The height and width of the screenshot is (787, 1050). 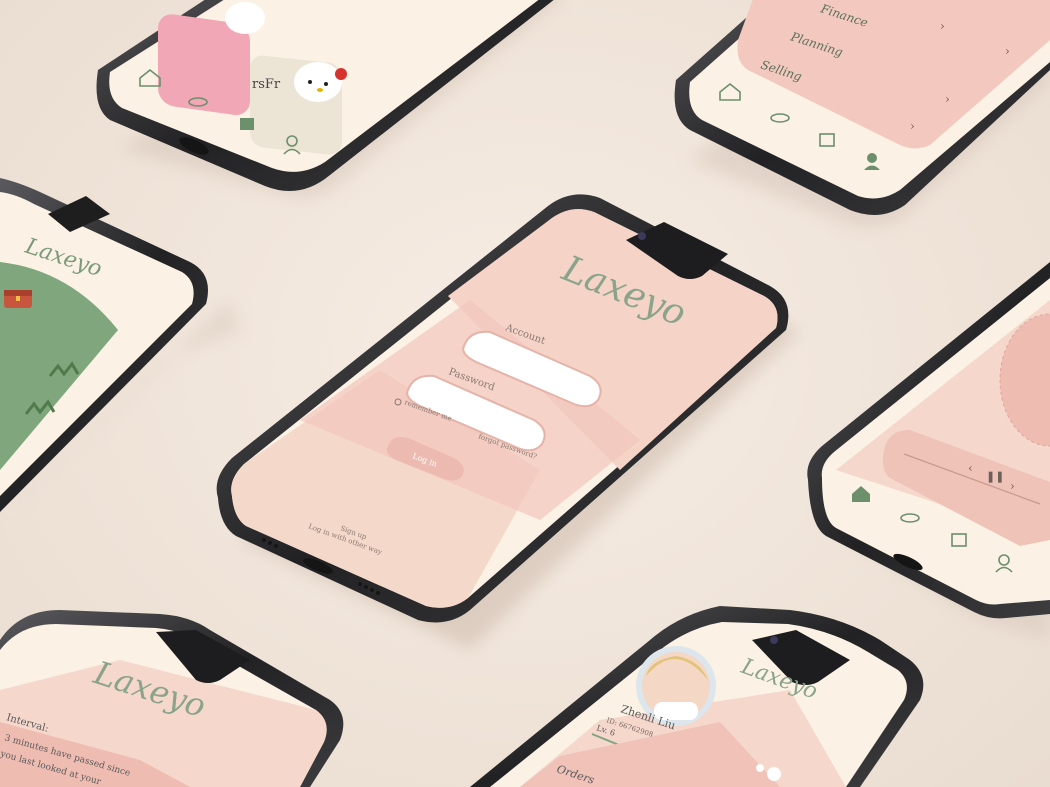 What do you see at coordinates (995, 476) in the screenshot?
I see `pause-icon: ❚❚` at bounding box center [995, 476].